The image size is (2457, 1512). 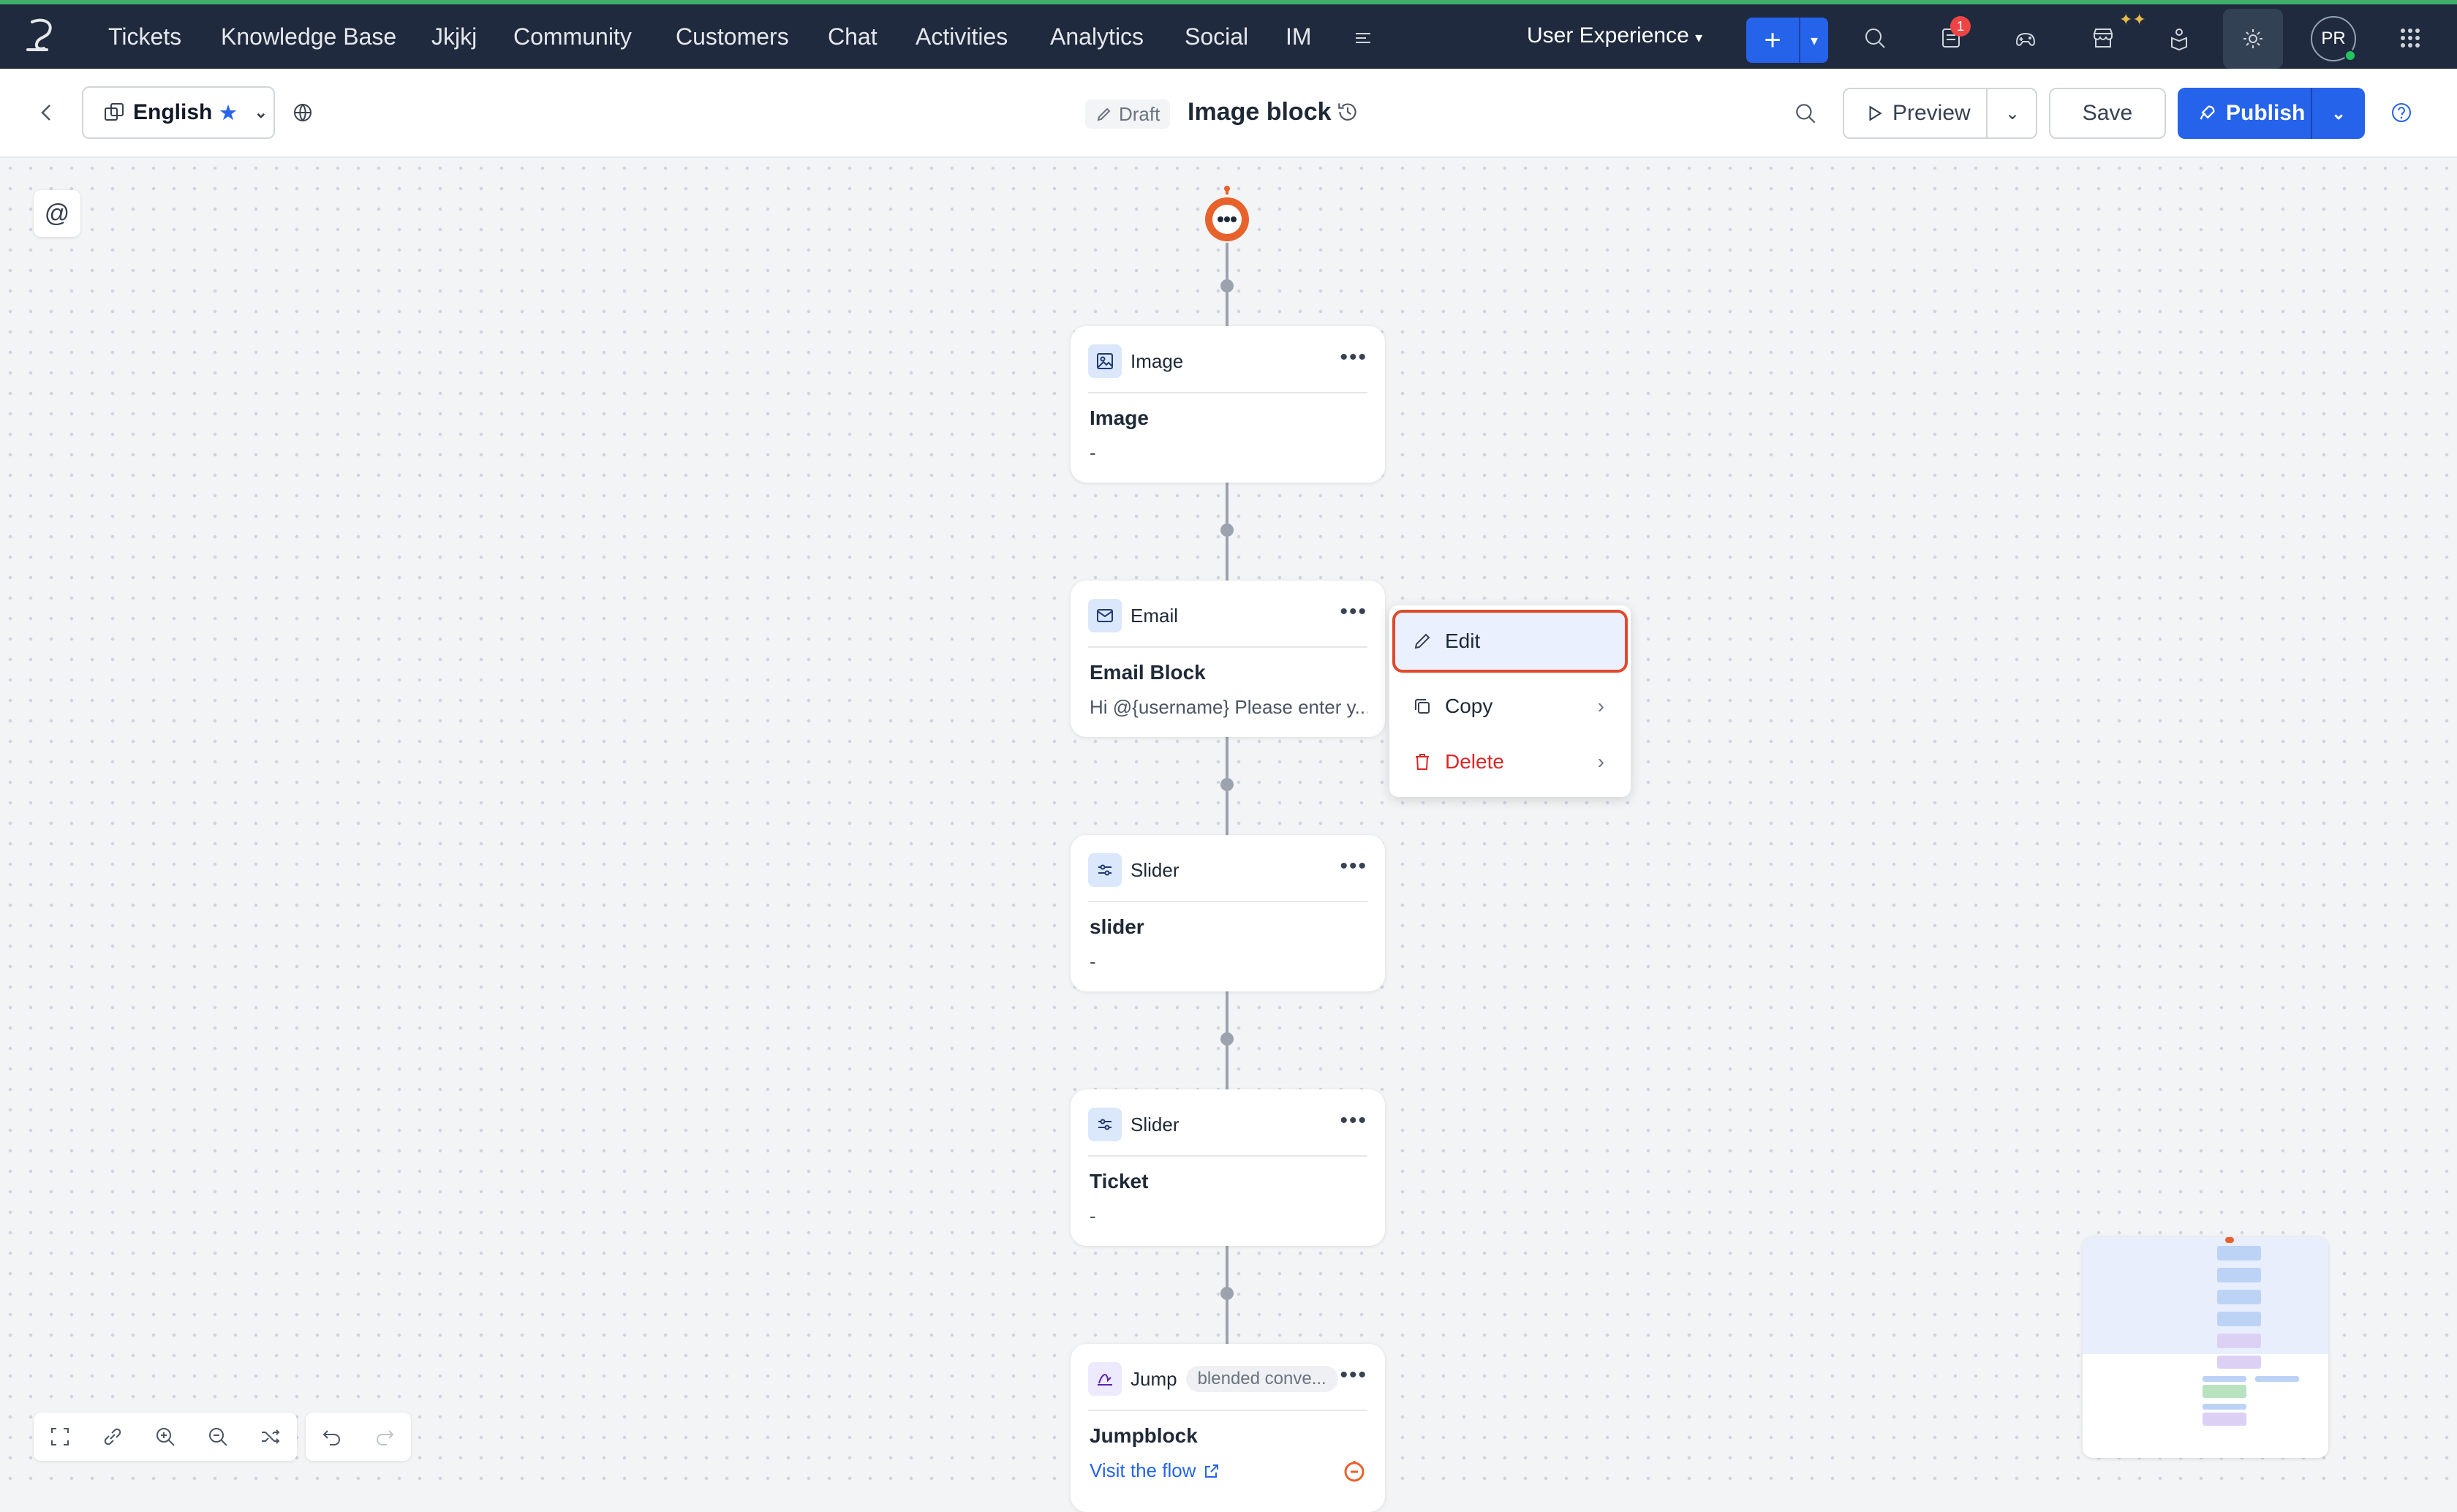 What do you see at coordinates (1143, 1470) in the screenshot?
I see `link-label: Visit the flow` at bounding box center [1143, 1470].